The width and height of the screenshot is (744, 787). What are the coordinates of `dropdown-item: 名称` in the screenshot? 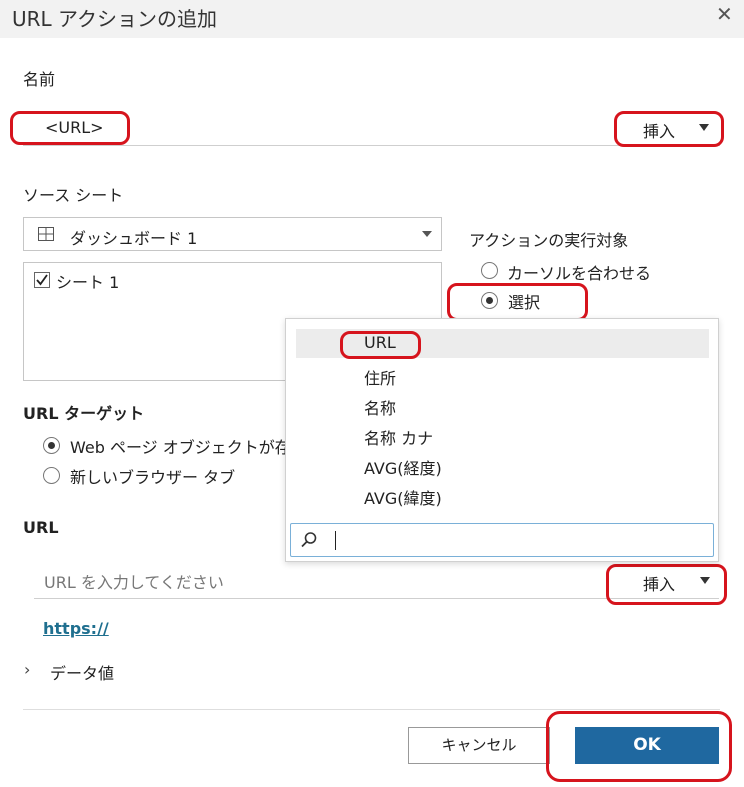 It's located at (502, 405).